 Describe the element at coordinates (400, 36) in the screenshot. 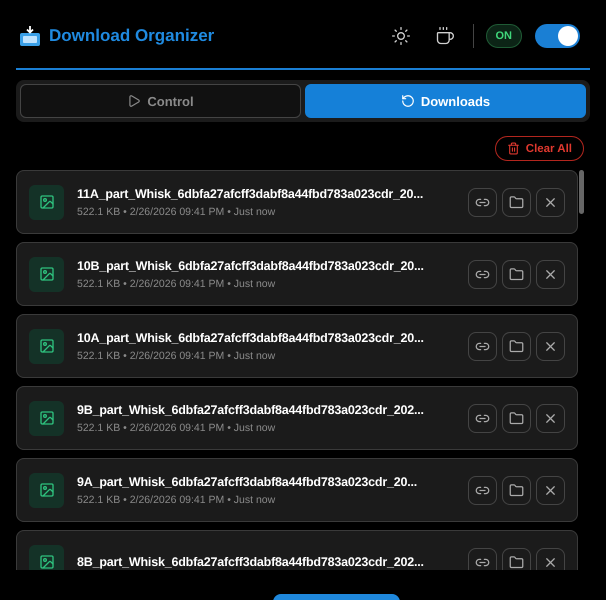

I see `sun-icon` at that location.